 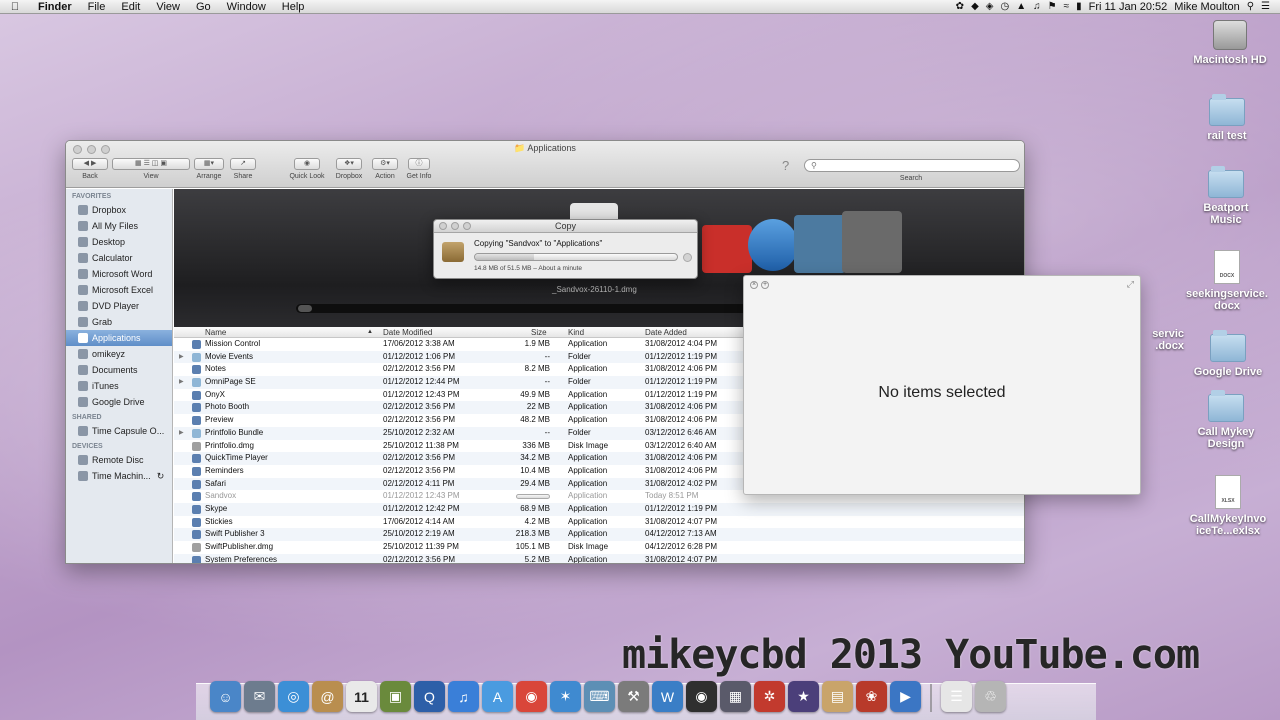 What do you see at coordinates (1228, 506) in the screenshot?
I see `desktop-icon-callmykey-invoice: XLSX CallMykeyInvoiceTe...exlsx` at bounding box center [1228, 506].